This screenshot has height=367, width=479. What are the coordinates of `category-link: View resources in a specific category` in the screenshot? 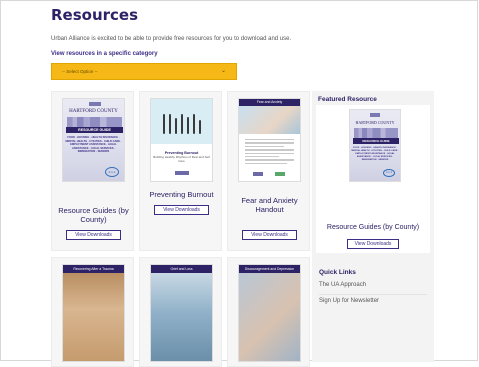 It's located at (104, 54).